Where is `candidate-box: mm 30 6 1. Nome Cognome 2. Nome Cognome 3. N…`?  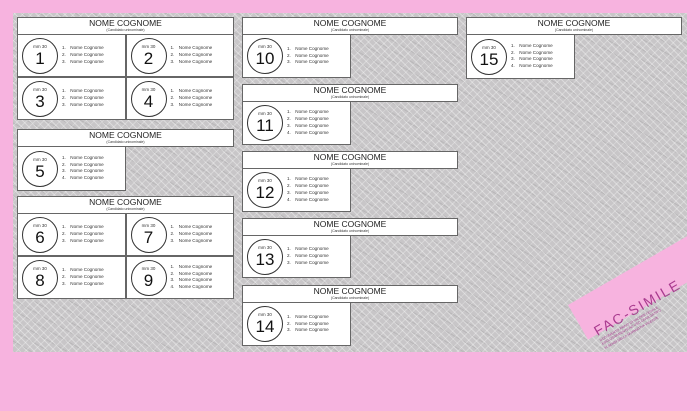
candidate-box: mm 30 6 1. Nome Cognome 2. Nome Cognome 3. N… is located at coordinates (71, 234).